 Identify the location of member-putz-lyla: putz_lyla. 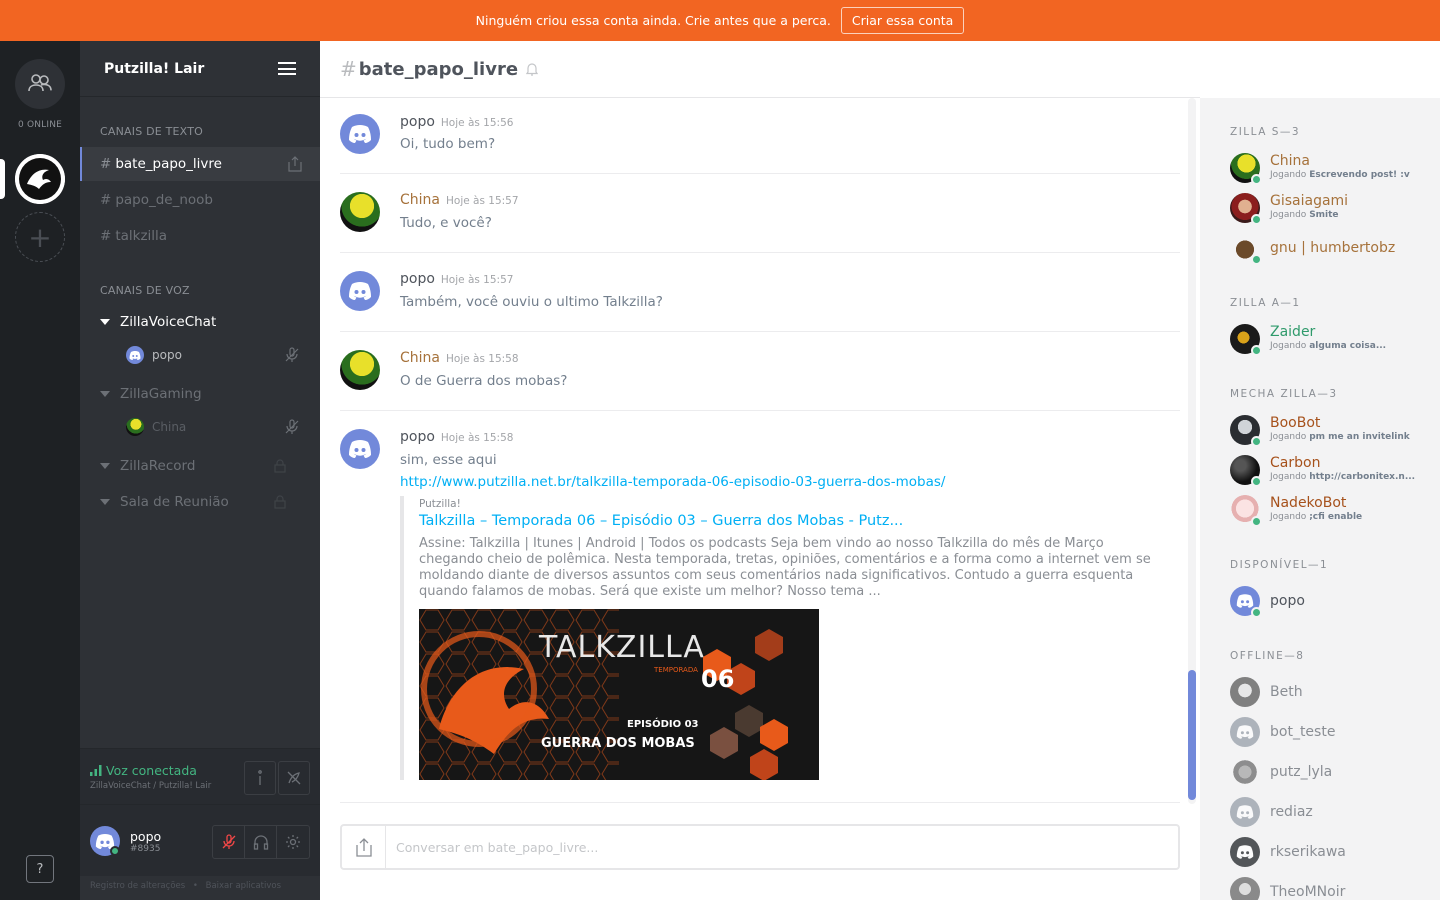
(1330, 774).